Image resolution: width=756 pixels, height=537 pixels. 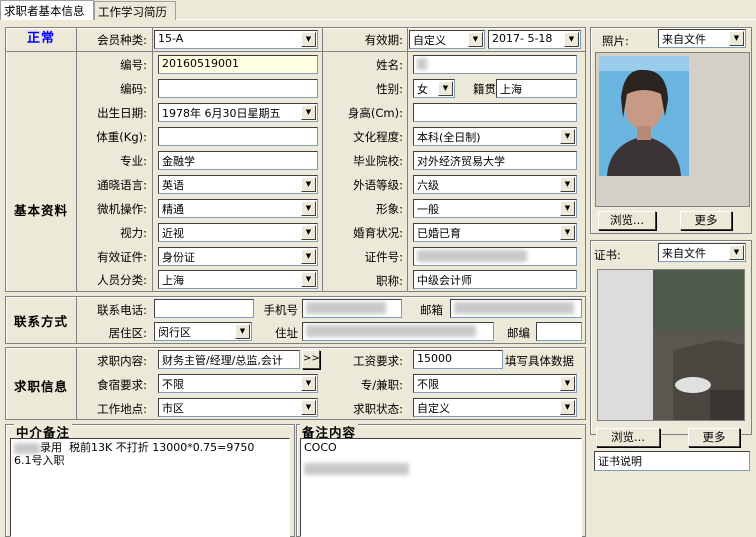 What do you see at coordinates (122, 185) in the screenshot?
I see `language-label: 通晓语言:` at bounding box center [122, 185].